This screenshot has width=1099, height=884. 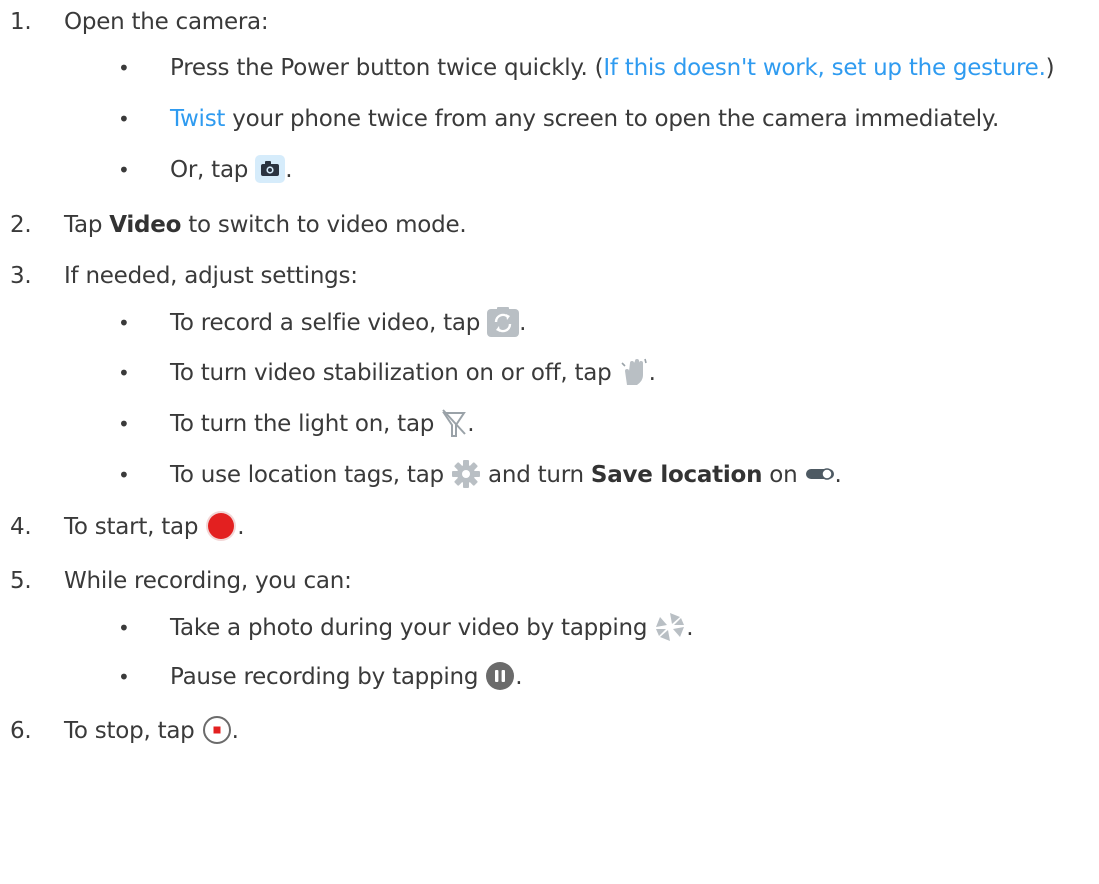 What do you see at coordinates (670, 627) in the screenshot?
I see `shutter-icon` at bounding box center [670, 627].